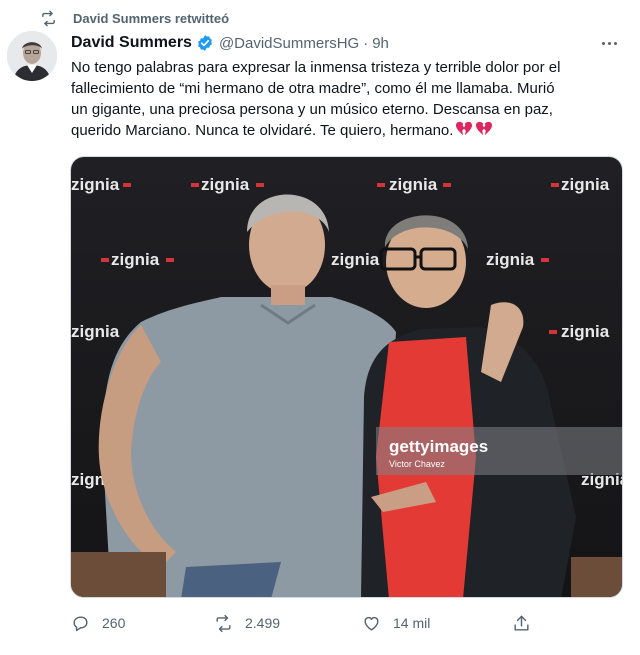 The height and width of the screenshot is (655, 640). Describe the element at coordinates (131, 43) in the screenshot. I see `display-name: David Summers` at that location.